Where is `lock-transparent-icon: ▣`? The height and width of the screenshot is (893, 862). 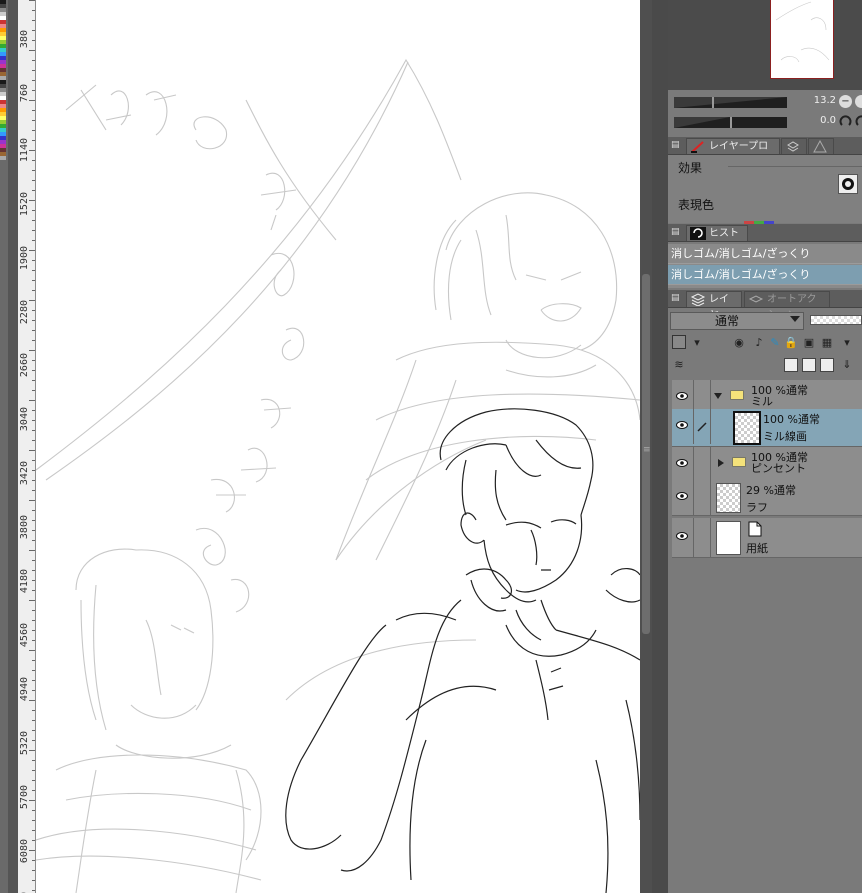
lock-transparent-icon: ▣ is located at coordinates (809, 343).